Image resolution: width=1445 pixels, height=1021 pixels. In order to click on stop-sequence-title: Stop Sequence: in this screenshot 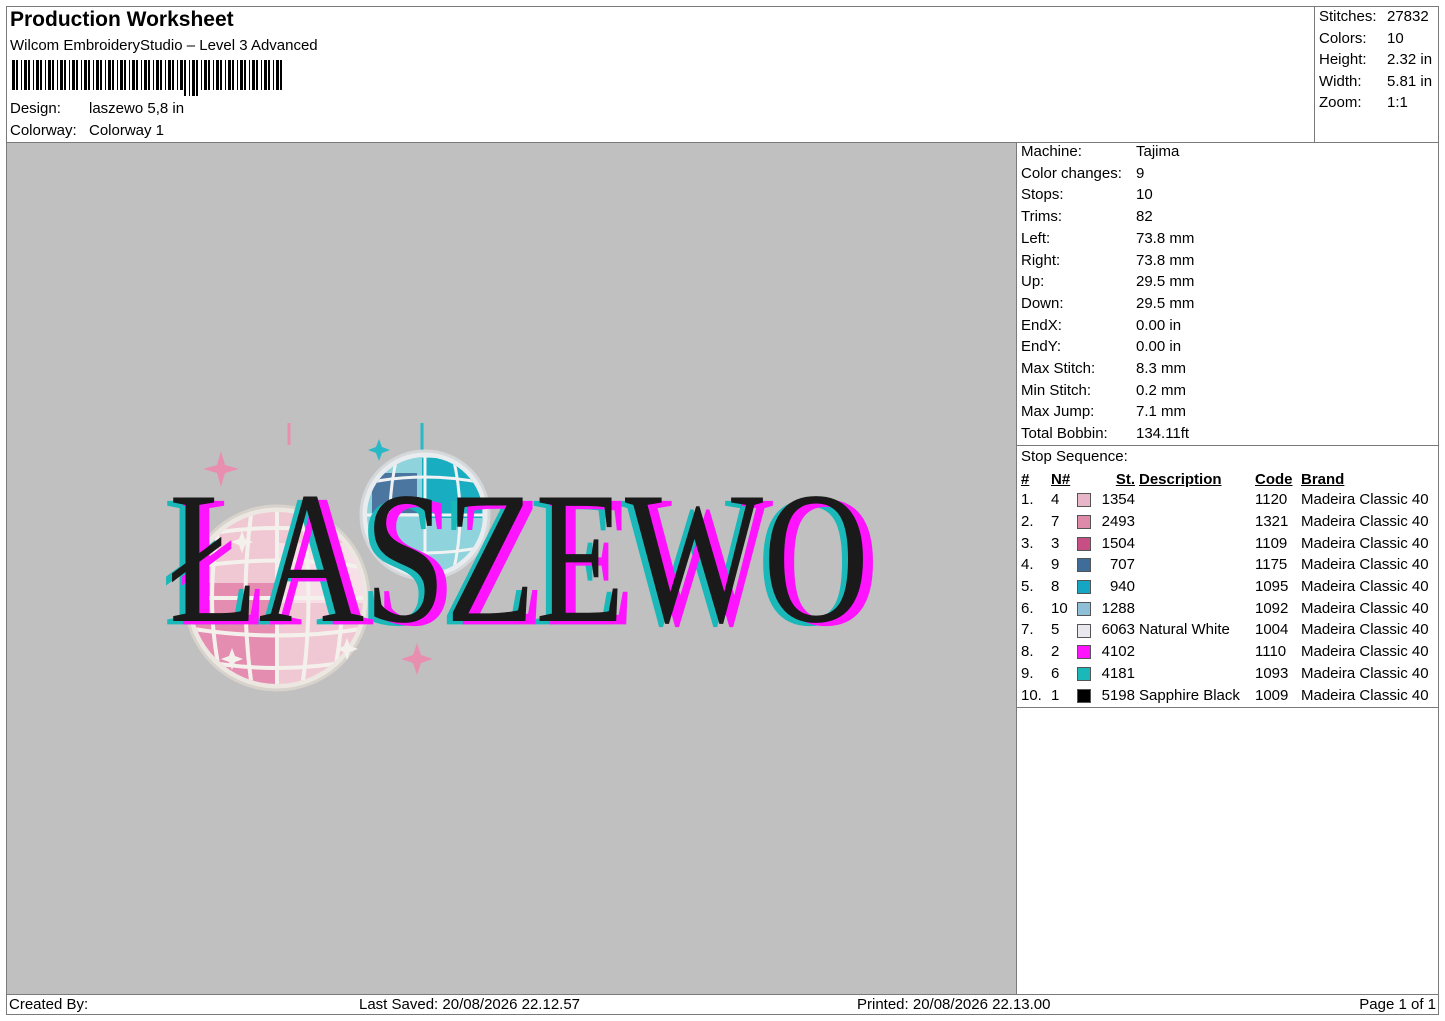, I will do `click(1074, 456)`.